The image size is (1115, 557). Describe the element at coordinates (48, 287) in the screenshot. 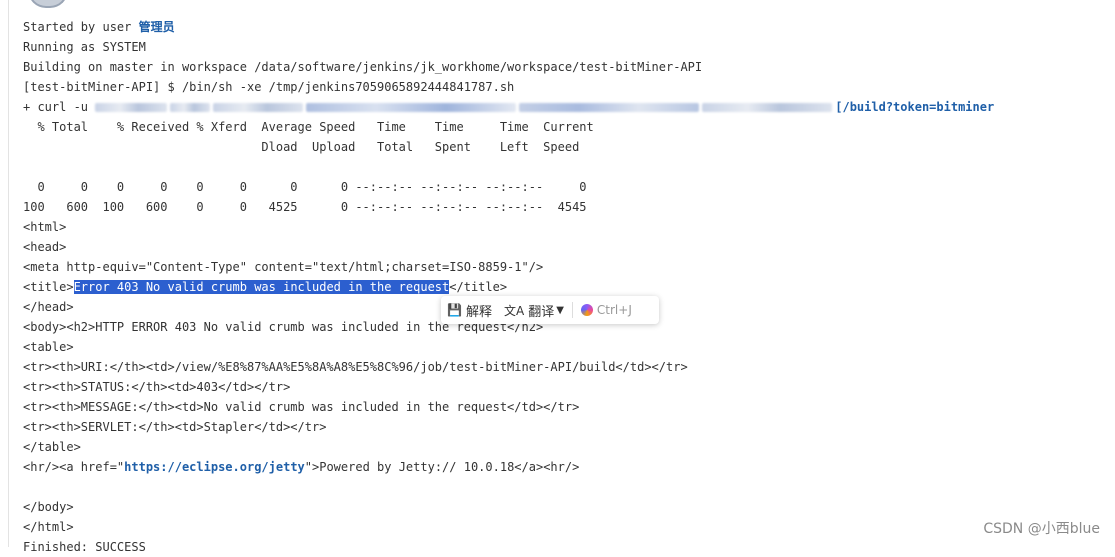

I see `title-open-tag: <title>` at that location.